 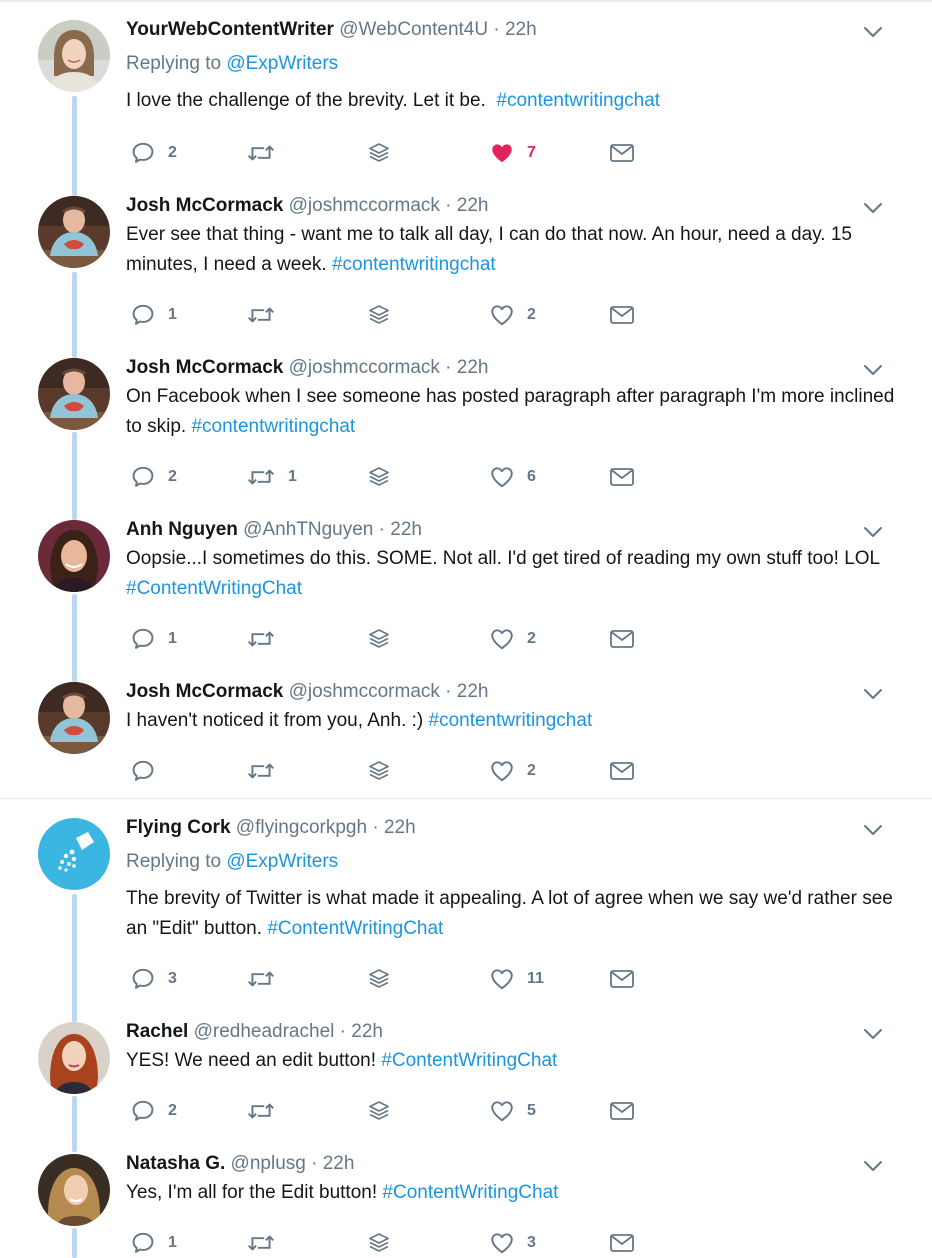 What do you see at coordinates (512, 153) in the screenshot?
I see `like-button: 7` at bounding box center [512, 153].